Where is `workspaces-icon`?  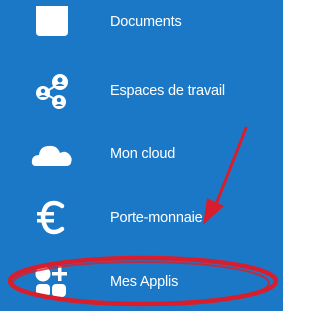
workspaces-icon is located at coordinates (52, 91).